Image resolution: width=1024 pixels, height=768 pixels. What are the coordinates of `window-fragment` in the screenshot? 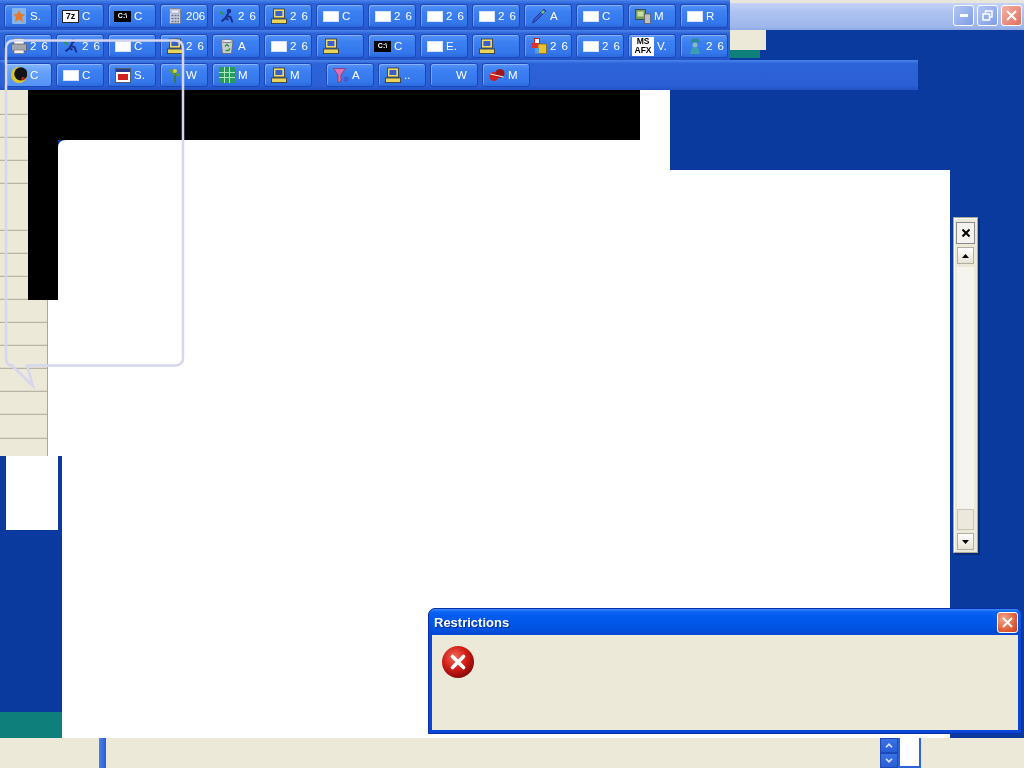 It's located at (748, 40).